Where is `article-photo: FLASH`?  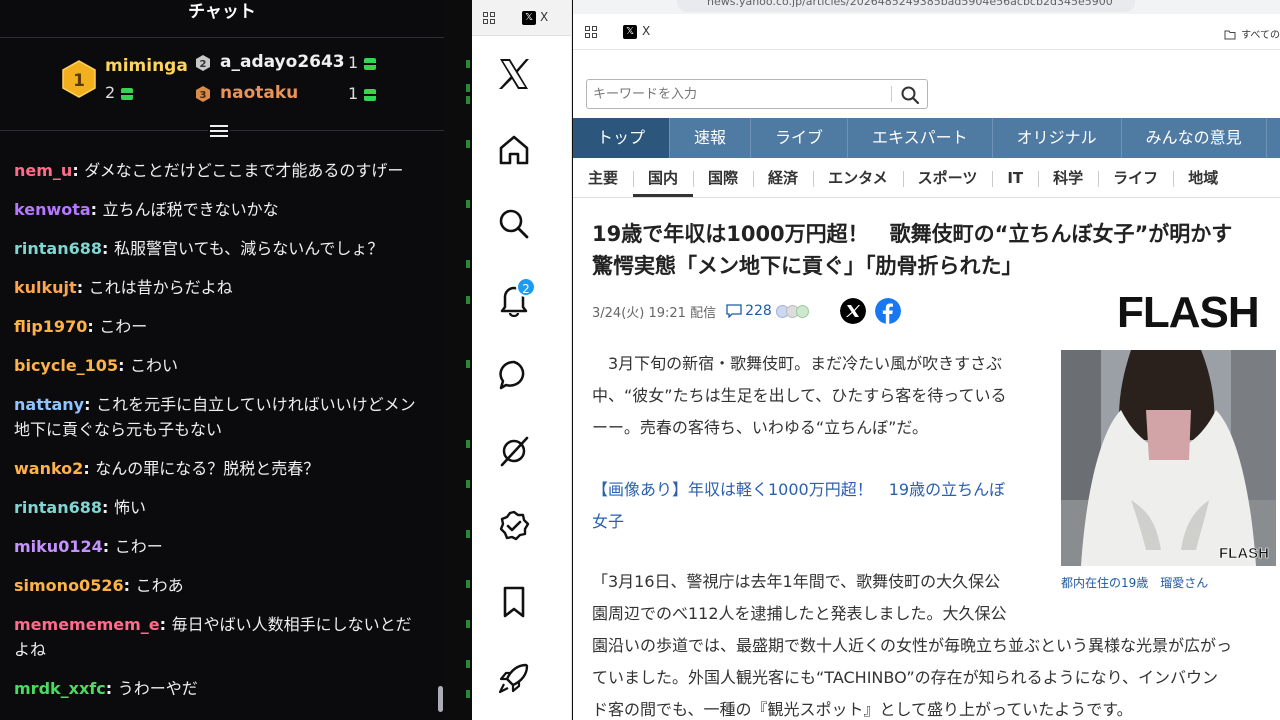
article-photo: FLASH is located at coordinates (1168, 458).